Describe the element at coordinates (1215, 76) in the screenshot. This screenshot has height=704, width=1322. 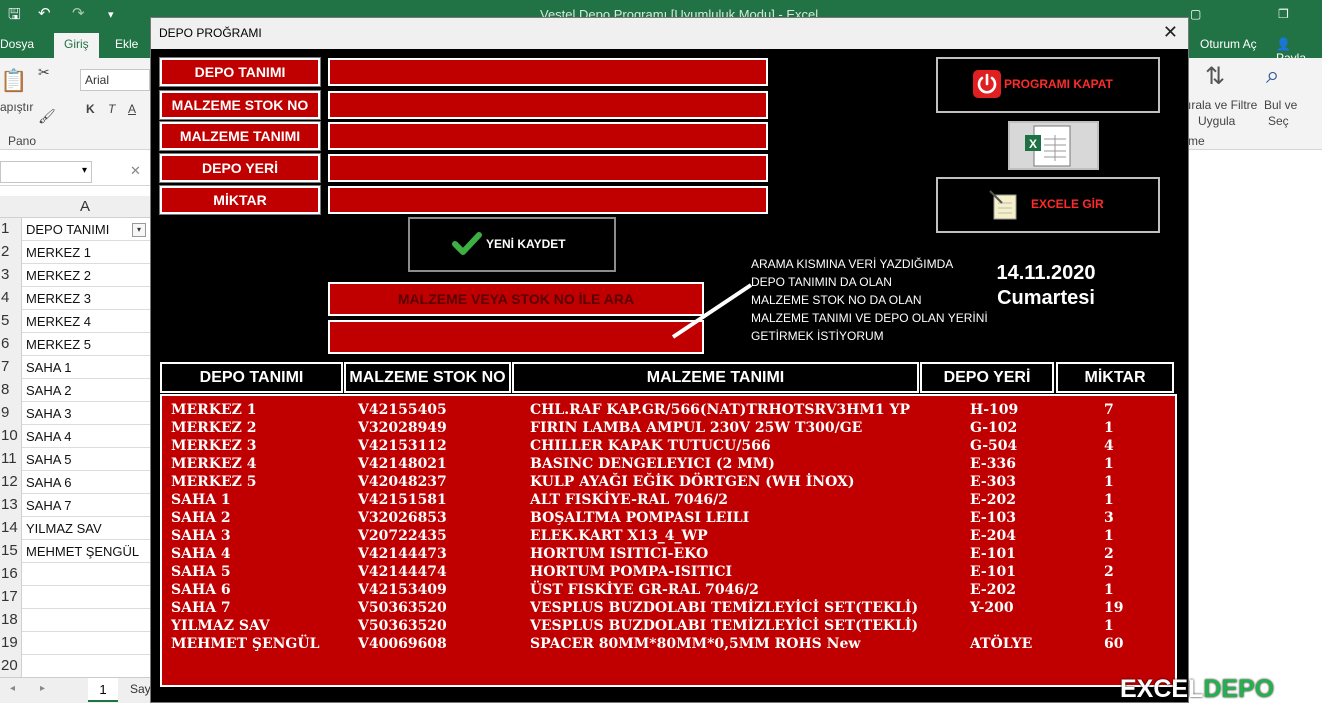
I see `sort-filter-icon: ⇅` at that location.